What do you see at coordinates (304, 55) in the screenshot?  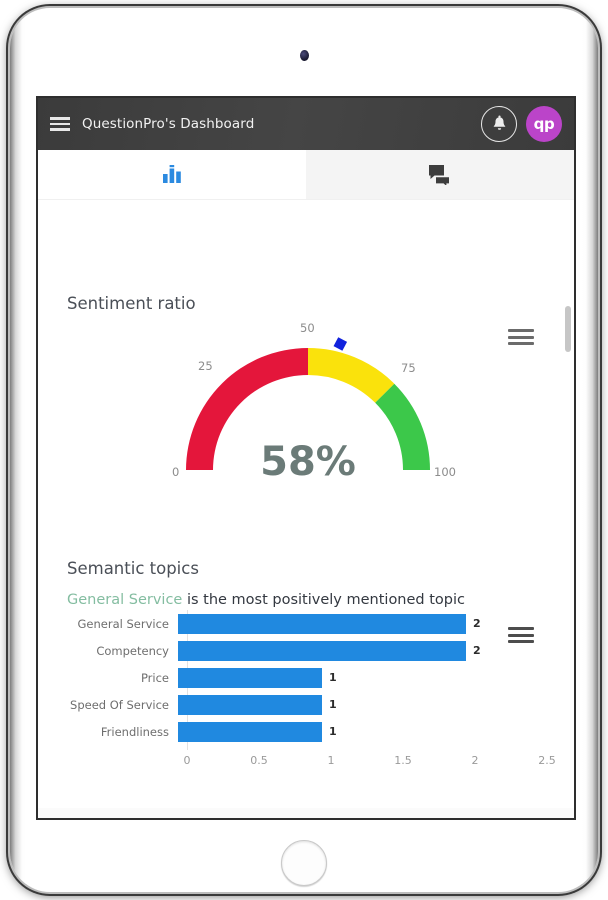 I see `front-camera-icon` at bounding box center [304, 55].